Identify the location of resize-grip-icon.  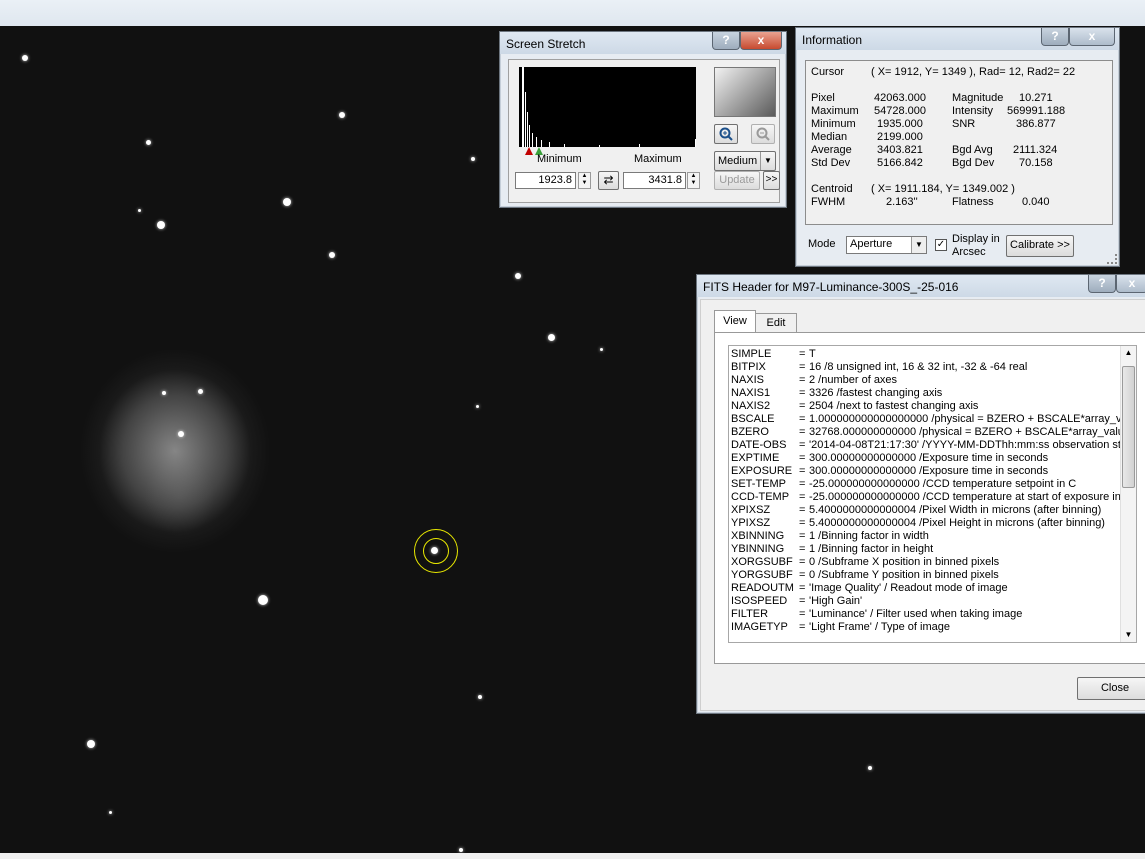
(1112, 259).